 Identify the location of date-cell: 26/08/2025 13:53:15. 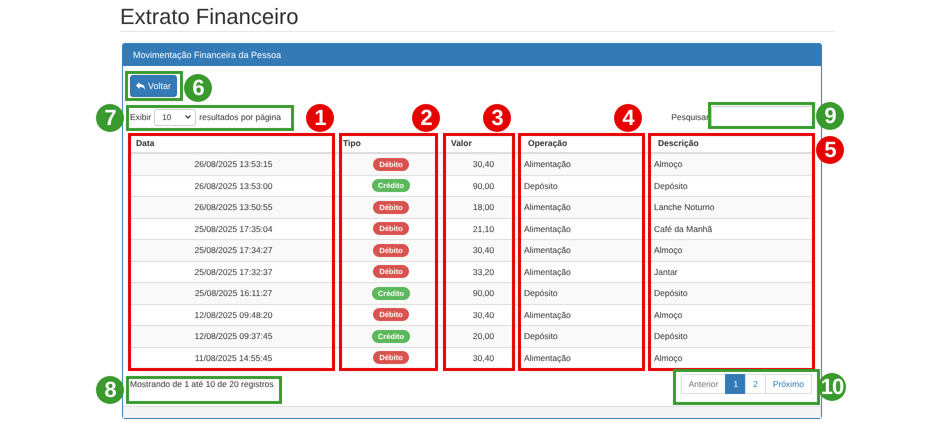
(233, 164).